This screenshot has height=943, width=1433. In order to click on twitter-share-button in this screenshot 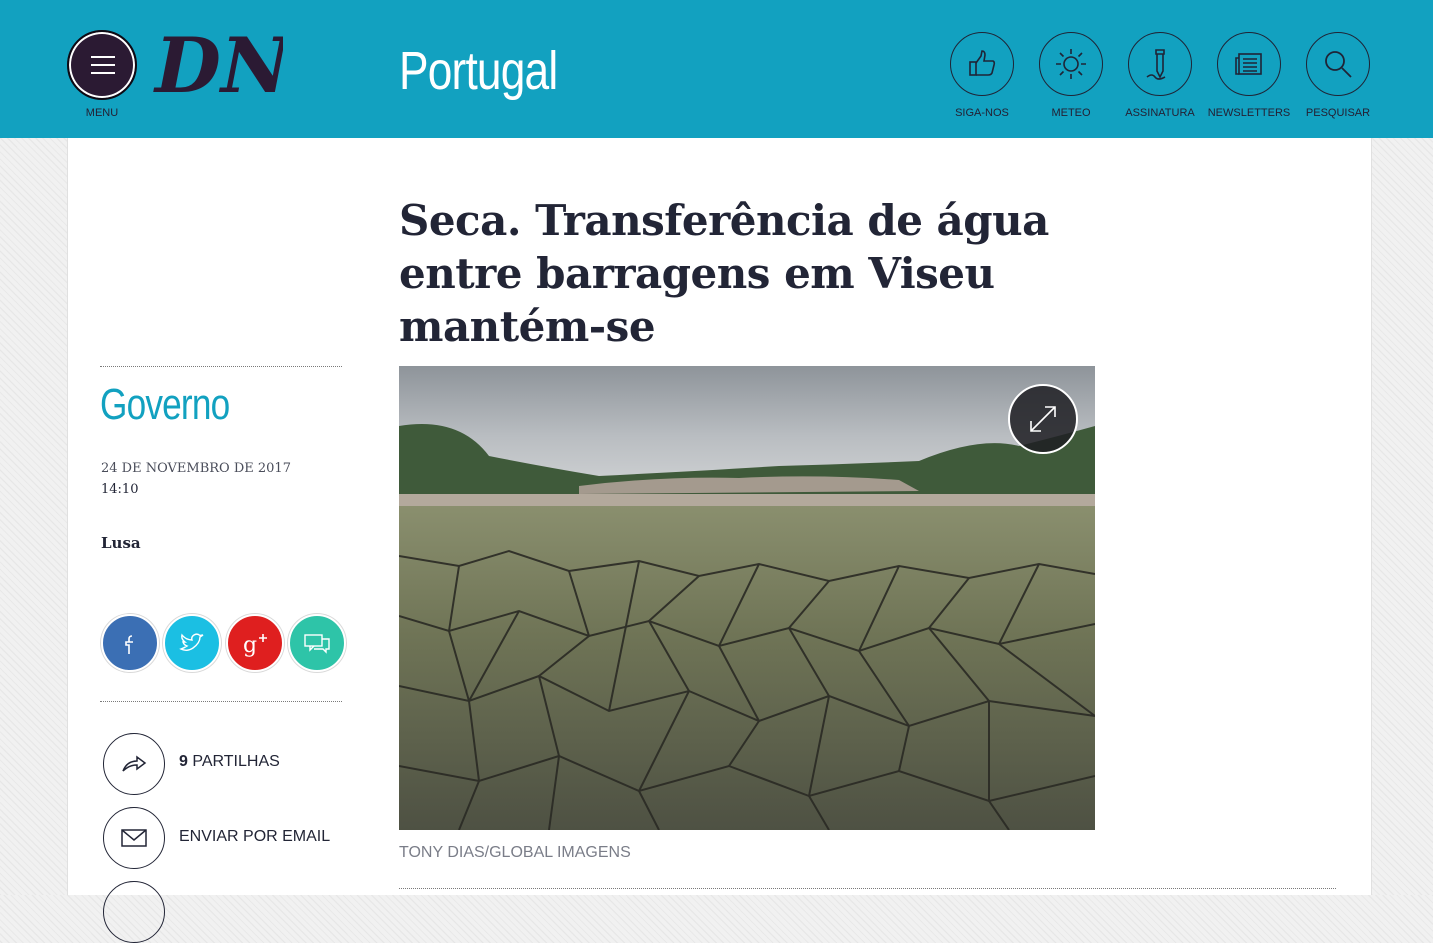, I will do `click(192, 643)`.